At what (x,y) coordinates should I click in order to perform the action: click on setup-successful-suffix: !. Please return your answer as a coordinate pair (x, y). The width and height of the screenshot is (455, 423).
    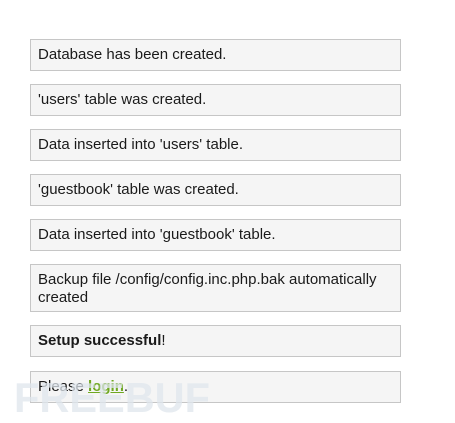
    Looking at the image, I should click on (163, 340).